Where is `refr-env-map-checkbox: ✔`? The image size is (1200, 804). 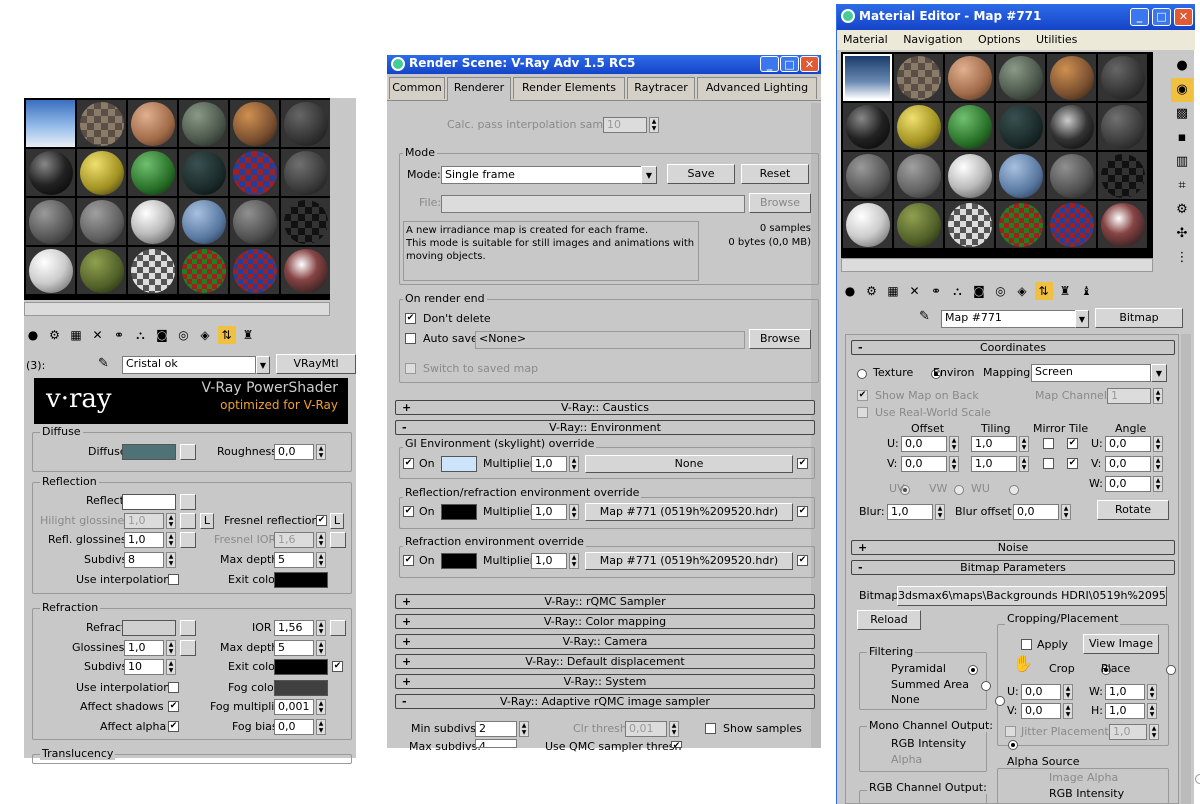
refr-env-map-checkbox: ✔ is located at coordinates (802, 560).